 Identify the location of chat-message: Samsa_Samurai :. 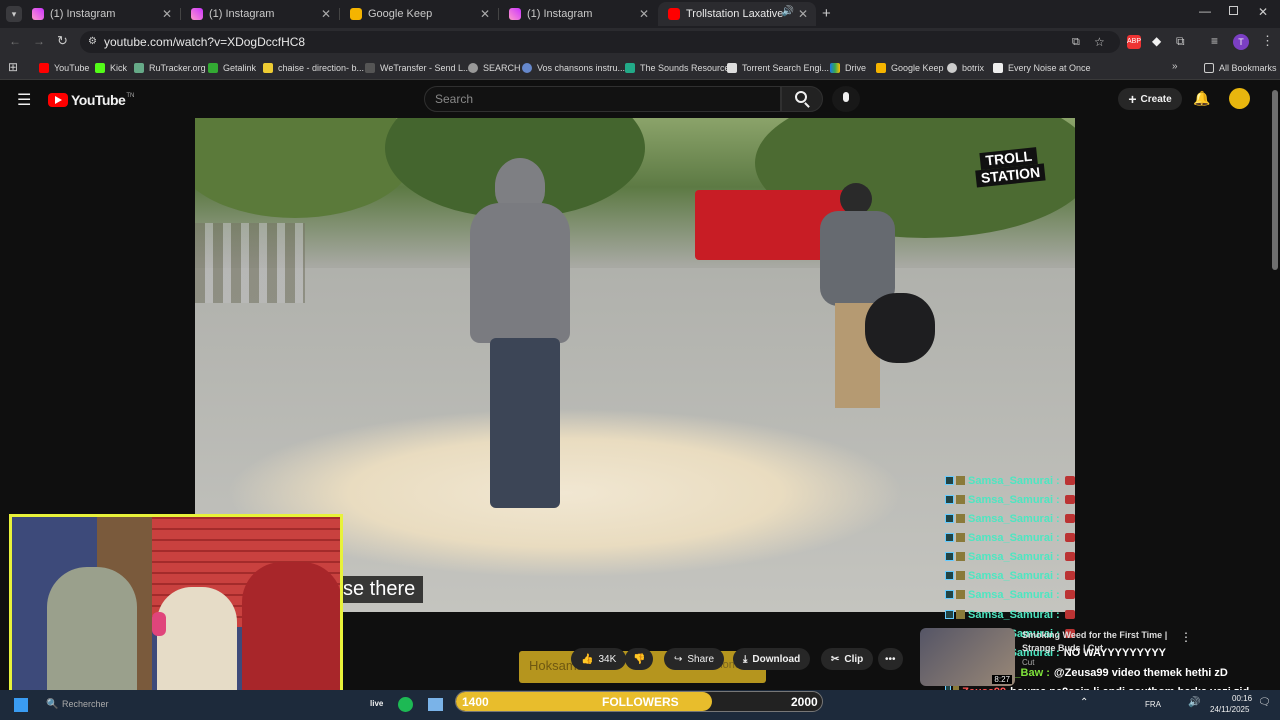
(1010, 556).